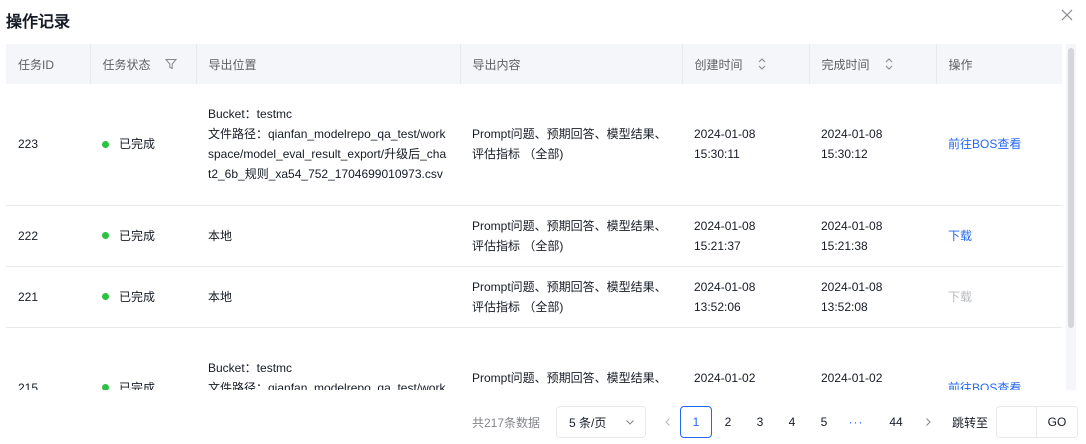 This screenshot has height=444, width=1086. Describe the element at coordinates (896, 422) in the screenshot. I see `page-44-button: 44` at that location.